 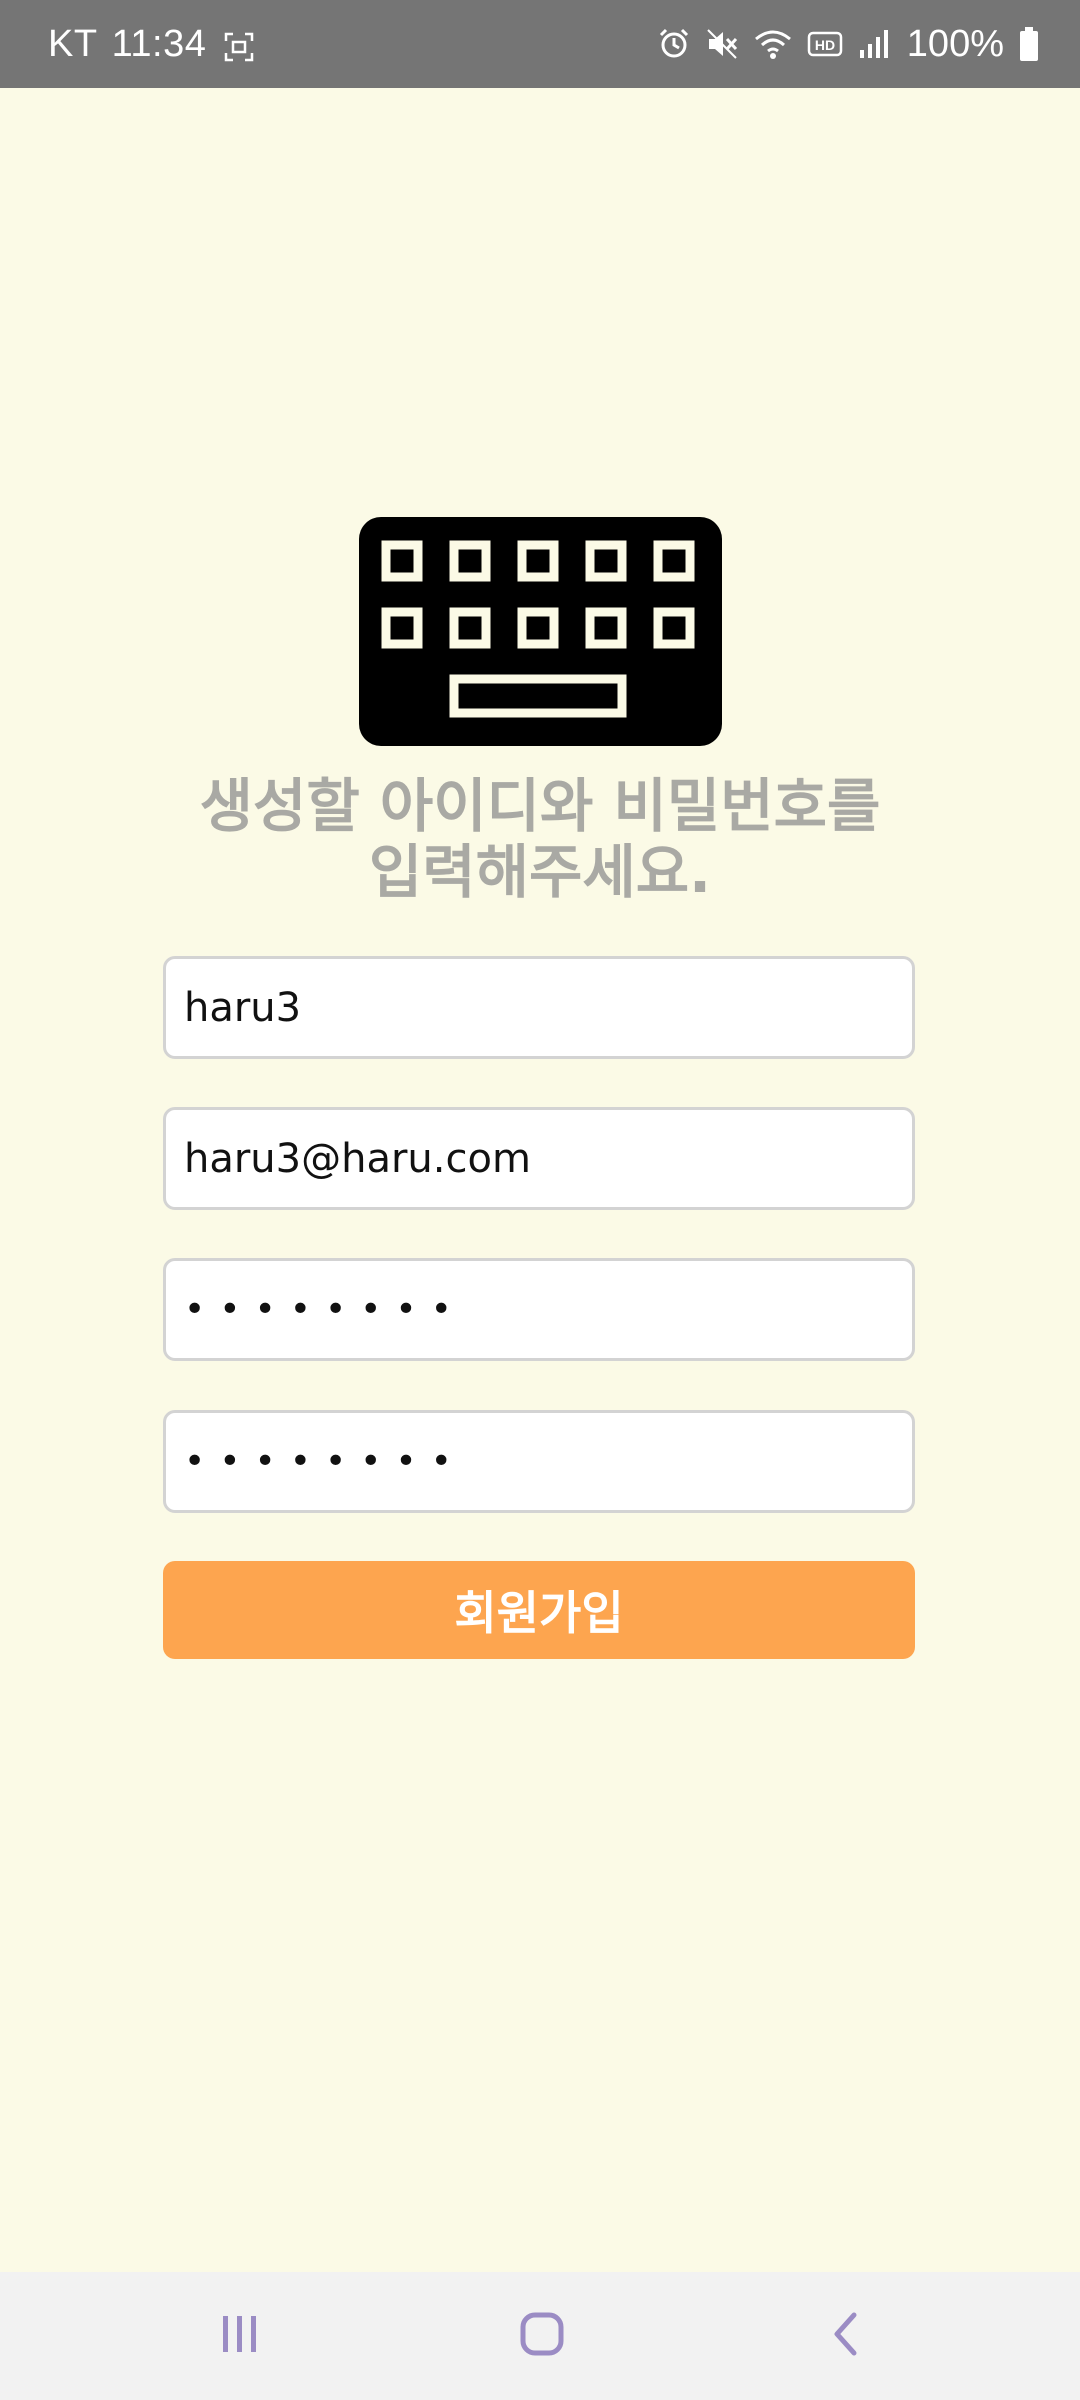 I want to click on battery-percent: 100%, so click(x=955, y=43).